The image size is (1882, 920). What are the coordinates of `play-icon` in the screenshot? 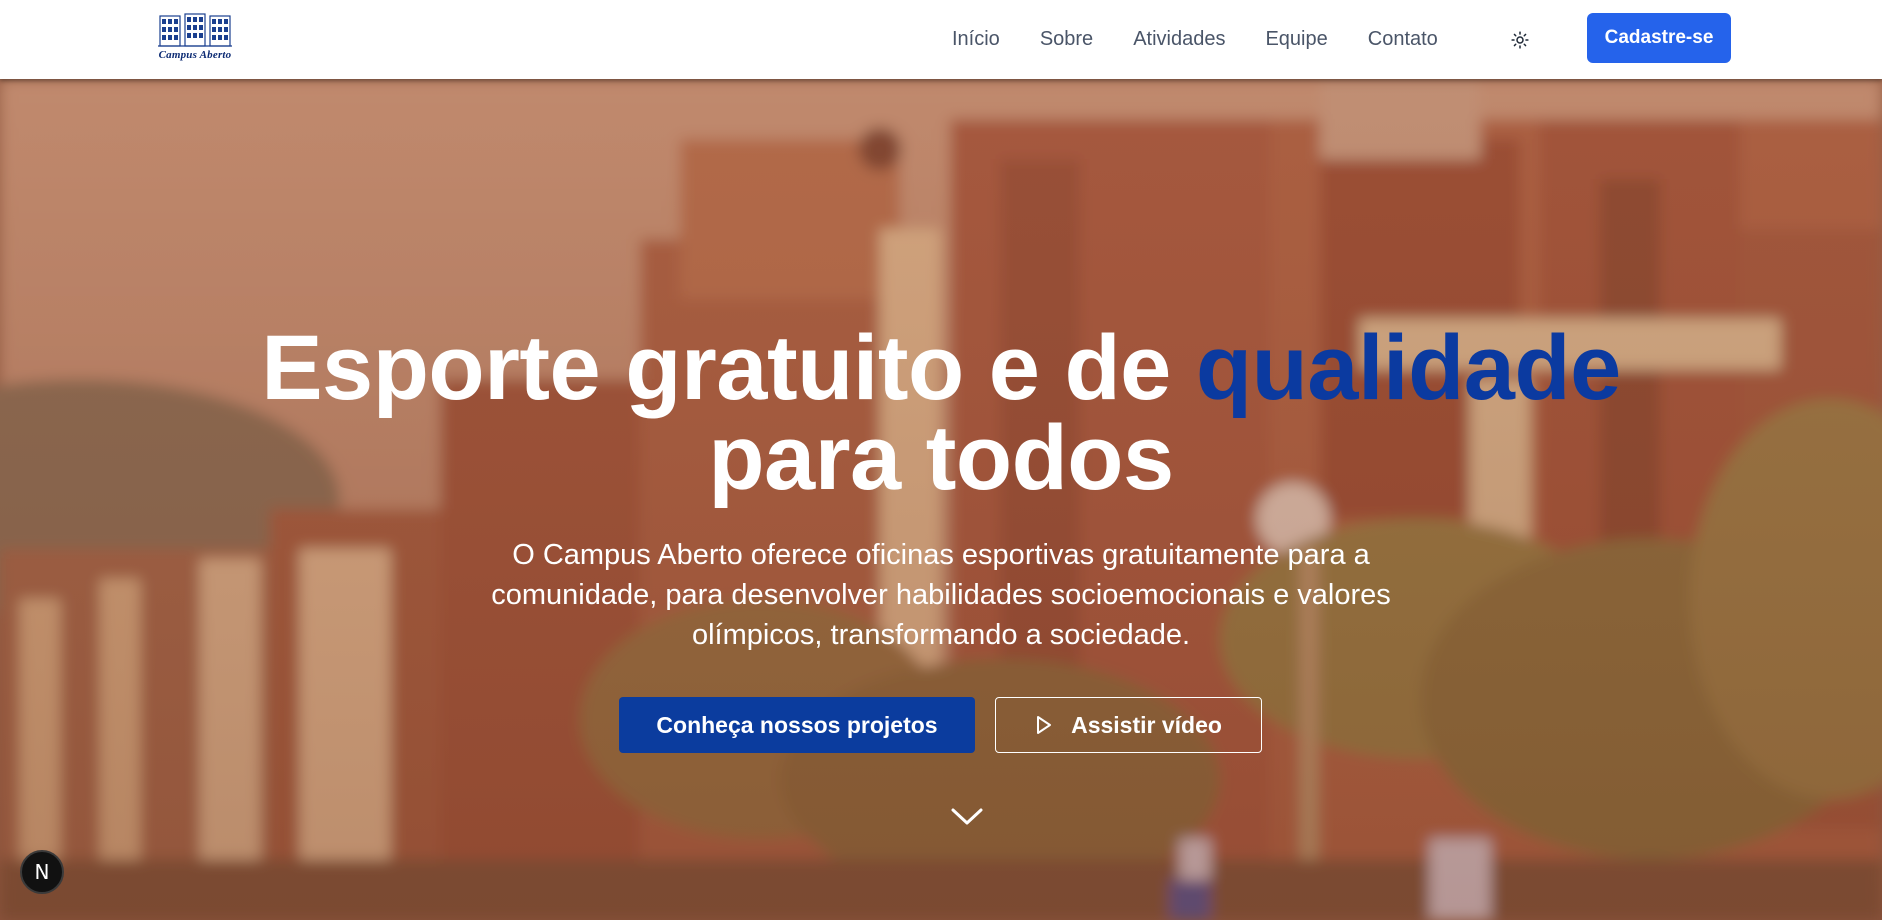 It's located at (1044, 725).